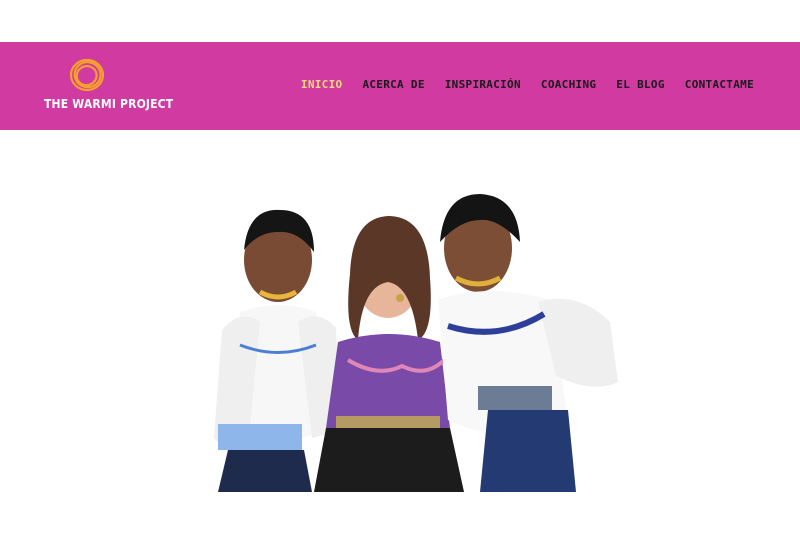 The height and width of the screenshot is (533, 800). I want to click on nav-item-el-blog: EL BLOG, so click(640, 84).